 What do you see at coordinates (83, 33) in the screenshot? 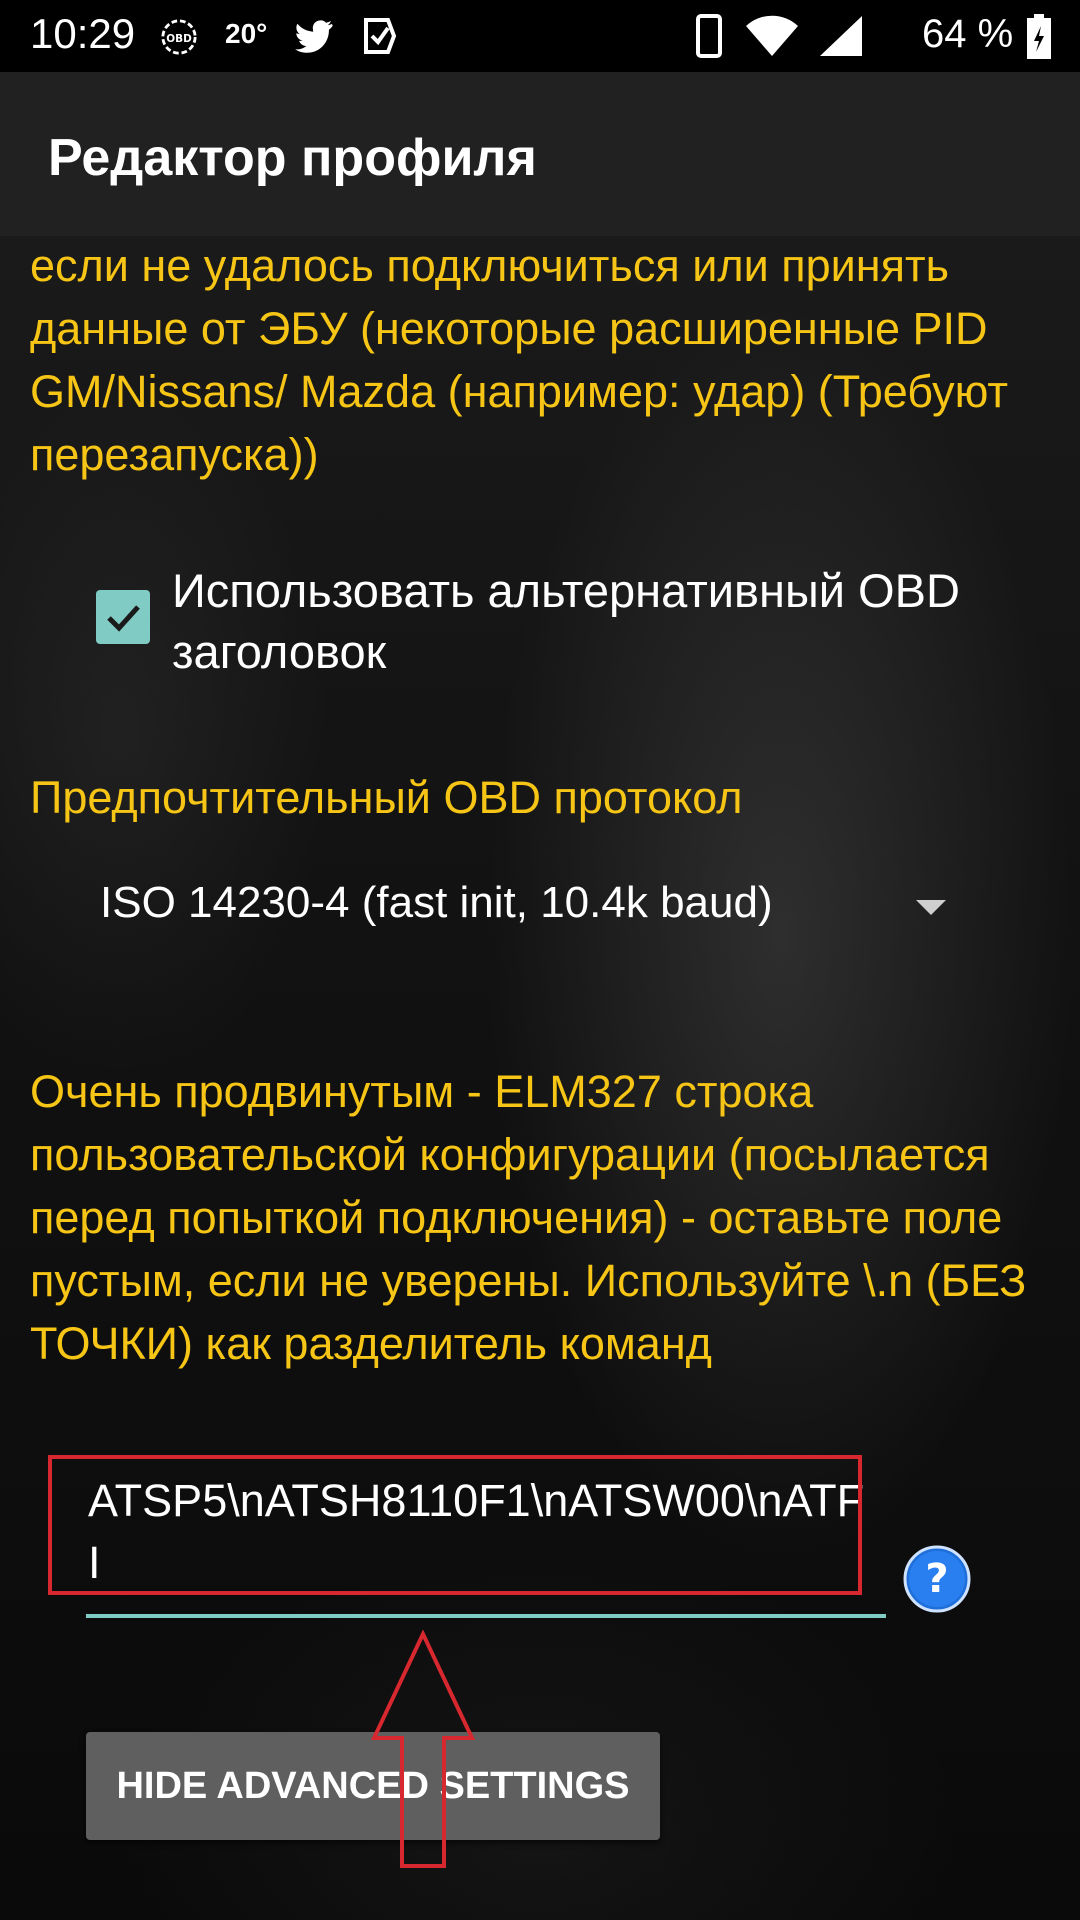
I see `status-time: 10:29` at bounding box center [83, 33].